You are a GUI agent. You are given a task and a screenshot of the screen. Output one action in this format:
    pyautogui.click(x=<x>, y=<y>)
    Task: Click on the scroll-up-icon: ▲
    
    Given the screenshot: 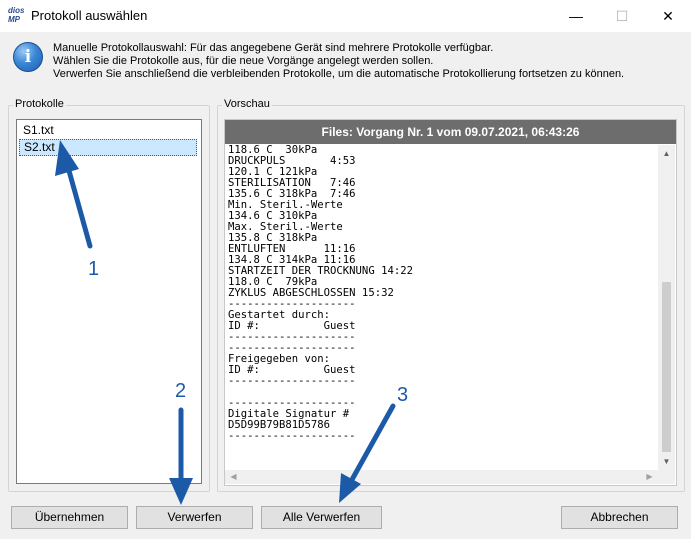 What is the action you would take?
    pyautogui.click(x=666, y=153)
    